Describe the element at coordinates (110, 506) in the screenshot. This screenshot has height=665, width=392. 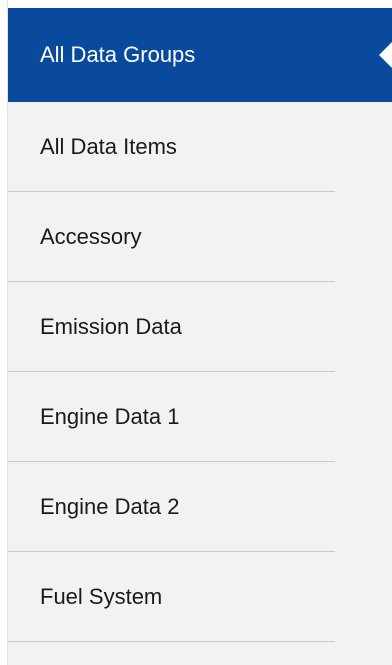
I see `menu-item-label: Engine Data 2` at that location.